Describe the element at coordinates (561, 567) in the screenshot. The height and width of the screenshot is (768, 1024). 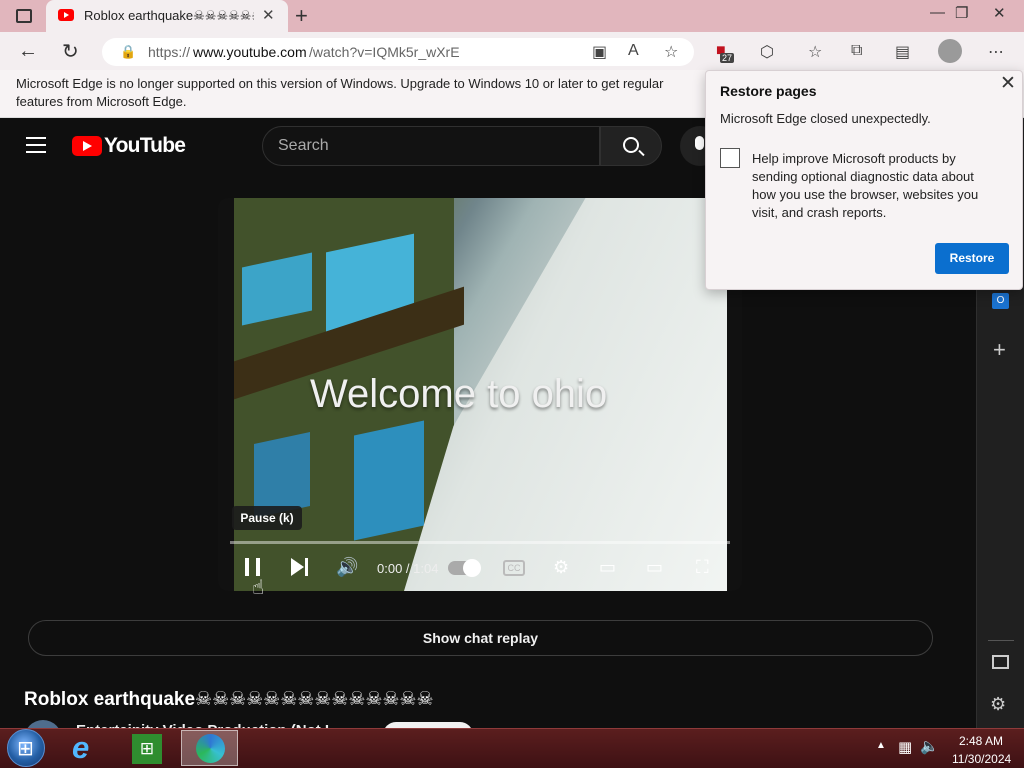
I see `settings-gear-icon: ⚙` at that location.